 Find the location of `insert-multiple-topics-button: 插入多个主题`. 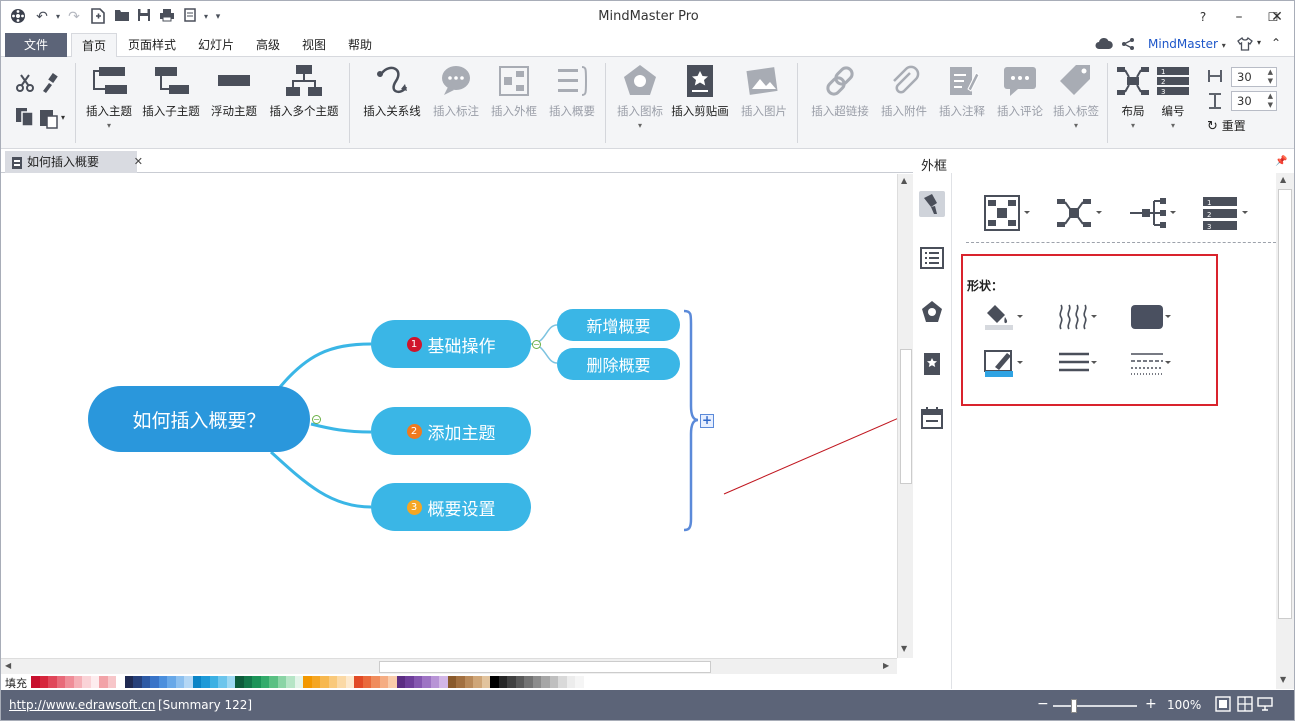

insert-multiple-topics-button: 插入多个主题 is located at coordinates (304, 91).